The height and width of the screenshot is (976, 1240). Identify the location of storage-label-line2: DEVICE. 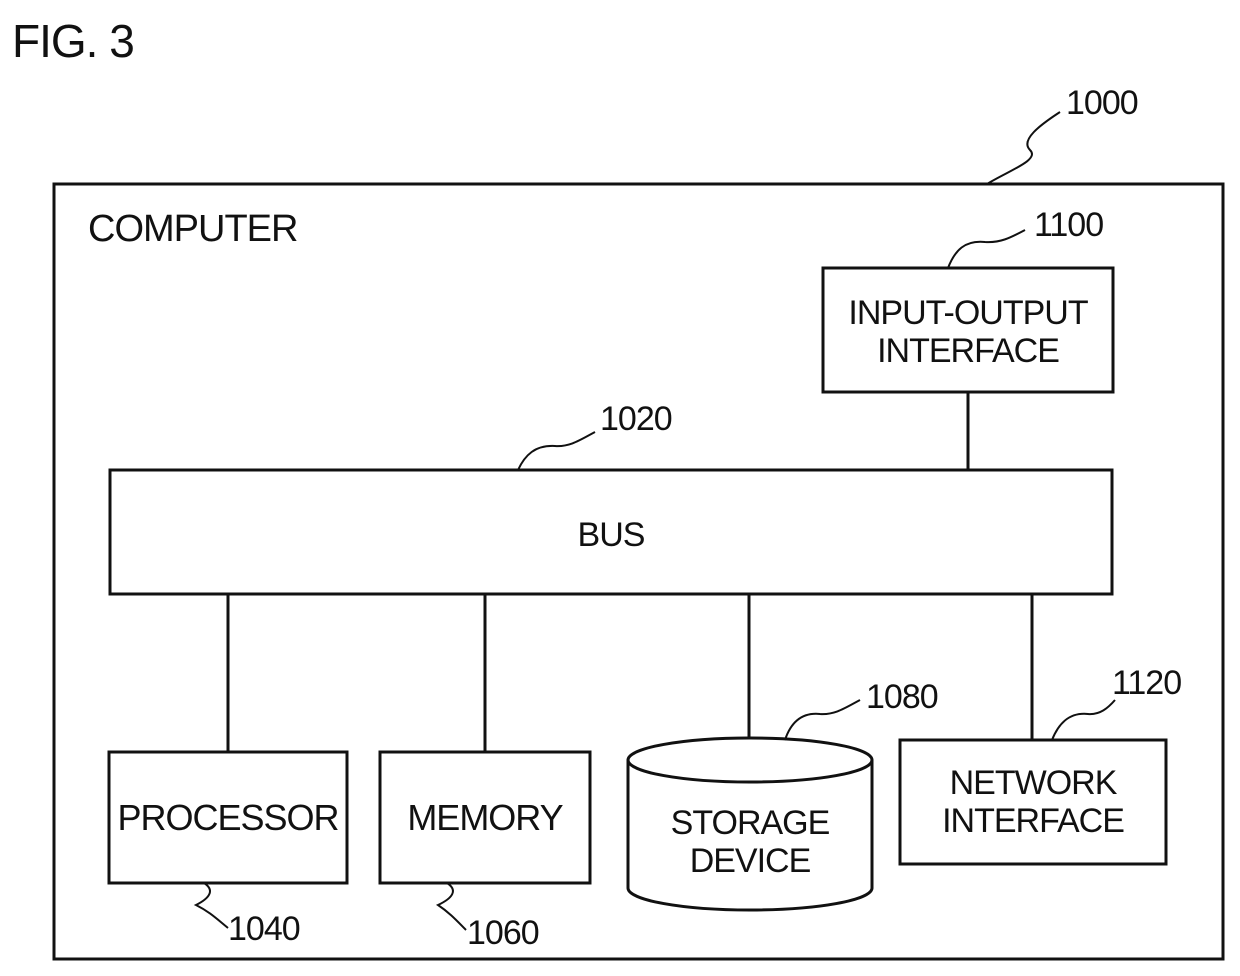
(750, 861).